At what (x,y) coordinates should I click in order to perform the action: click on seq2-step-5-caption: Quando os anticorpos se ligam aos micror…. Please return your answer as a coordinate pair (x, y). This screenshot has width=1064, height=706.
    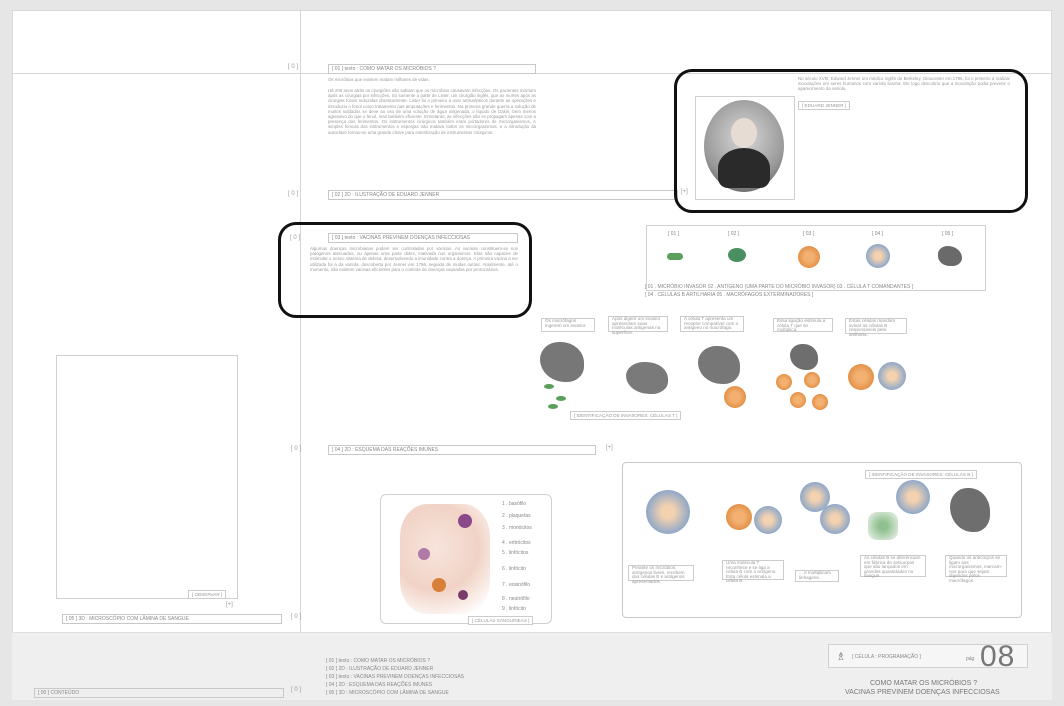
    Looking at the image, I should click on (976, 569).